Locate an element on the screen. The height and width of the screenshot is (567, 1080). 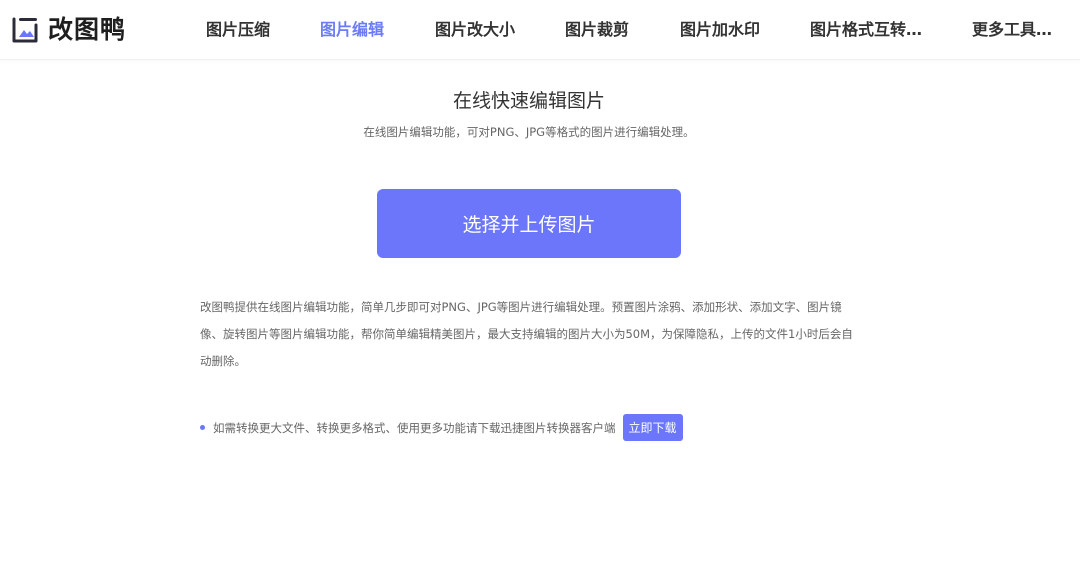
download-notice: 如需转换更大文件、转换更多格式、使用更多功能请下载迅捷图片转换器客户端 立即下载 is located at coordinates (441, 427).